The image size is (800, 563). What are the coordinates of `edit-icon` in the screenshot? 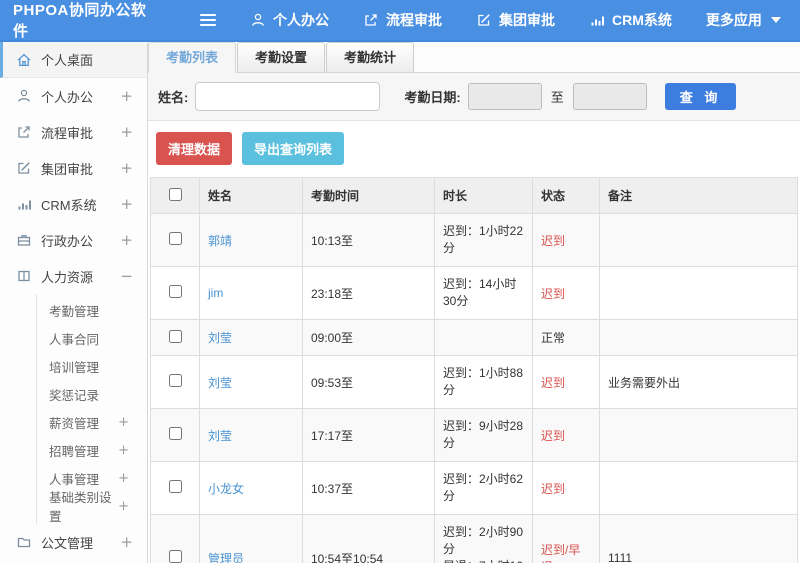 It's located at (24, 168).